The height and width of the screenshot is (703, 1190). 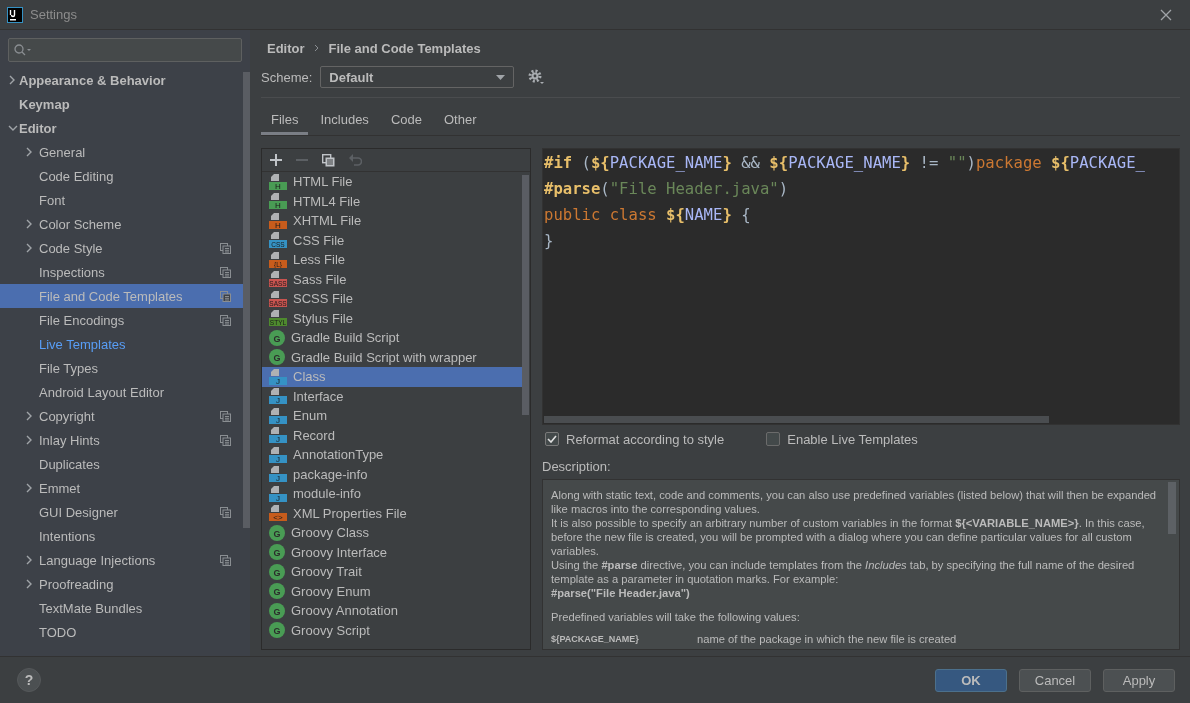 I want to click on tree-item: Font, so click(x=121, y=200).